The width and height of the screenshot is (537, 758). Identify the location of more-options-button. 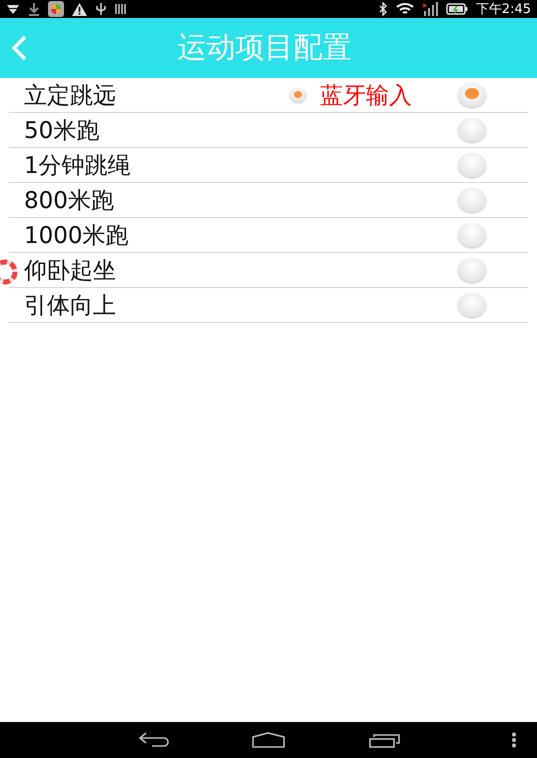
(514, 740).